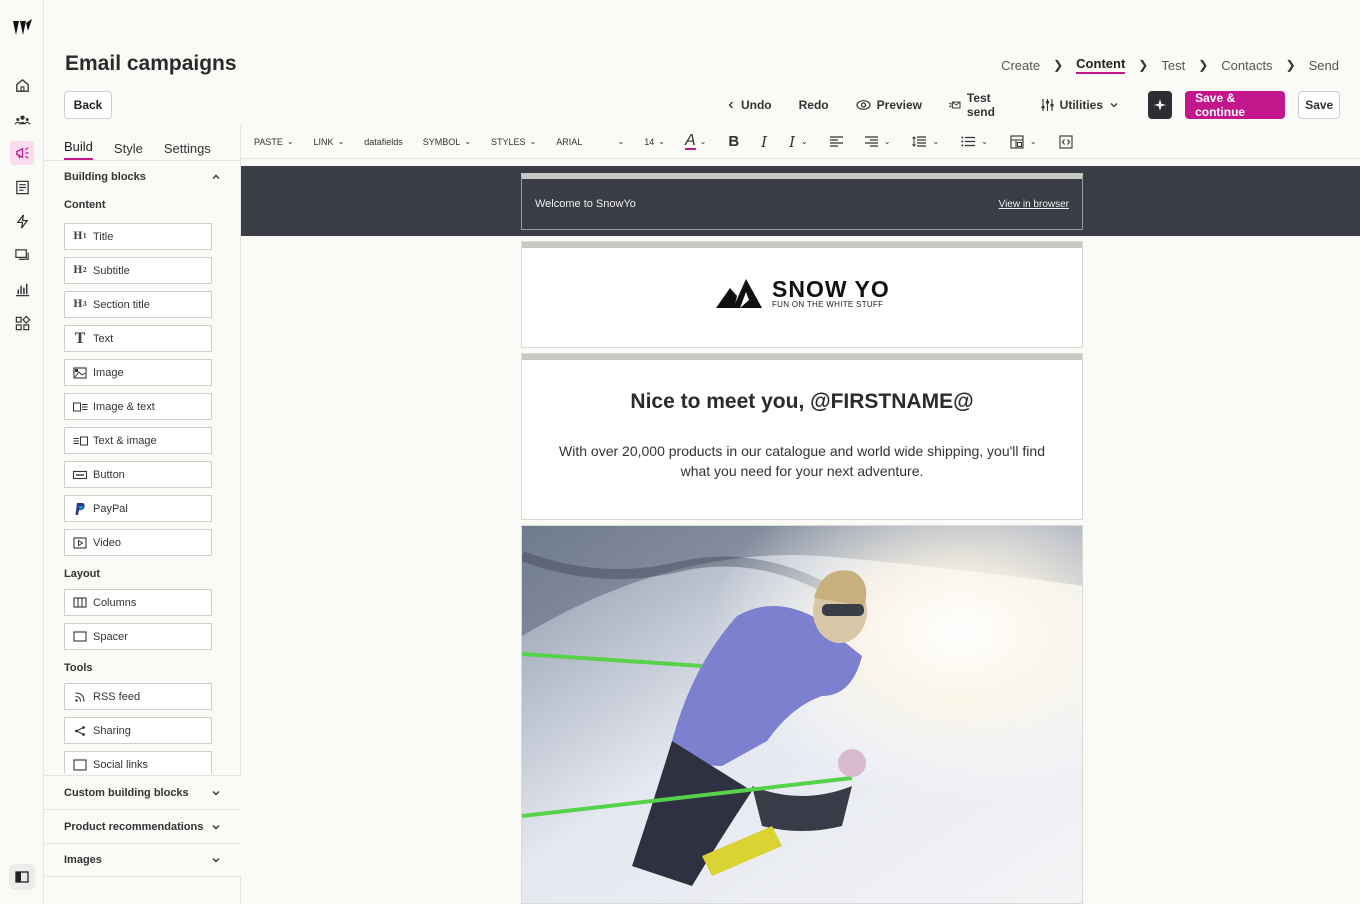 Image resolution: width=1360 pixels, height=904 pixels. What do you see at coordinates (447, 142) in the screenshot?
I see `symbol-dropdown: SYMBOL ⌄` at bounding box center [447, 142].